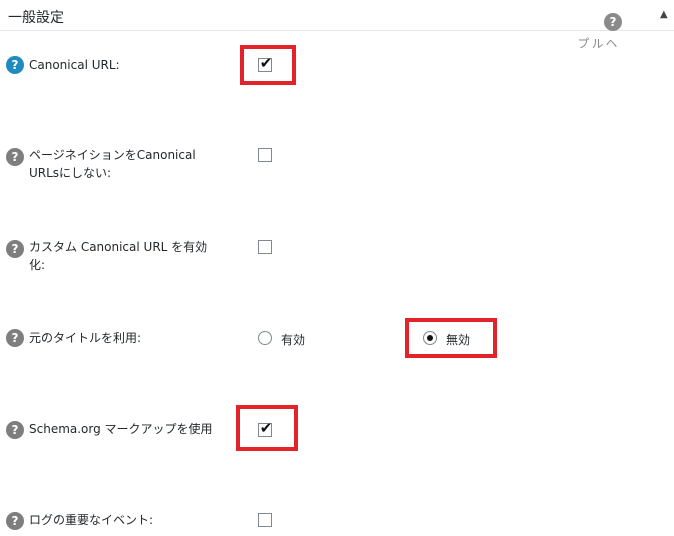 This screenshot has width=674, height=536. Describe the element at coordinates (613, 22) in the screenshot. I see `help-icon: ?` at that location.